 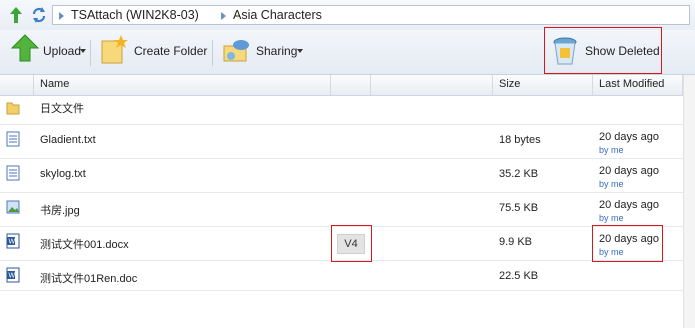 I want to click on file-row-folder: 日文文件, so click(x=347, y=110).